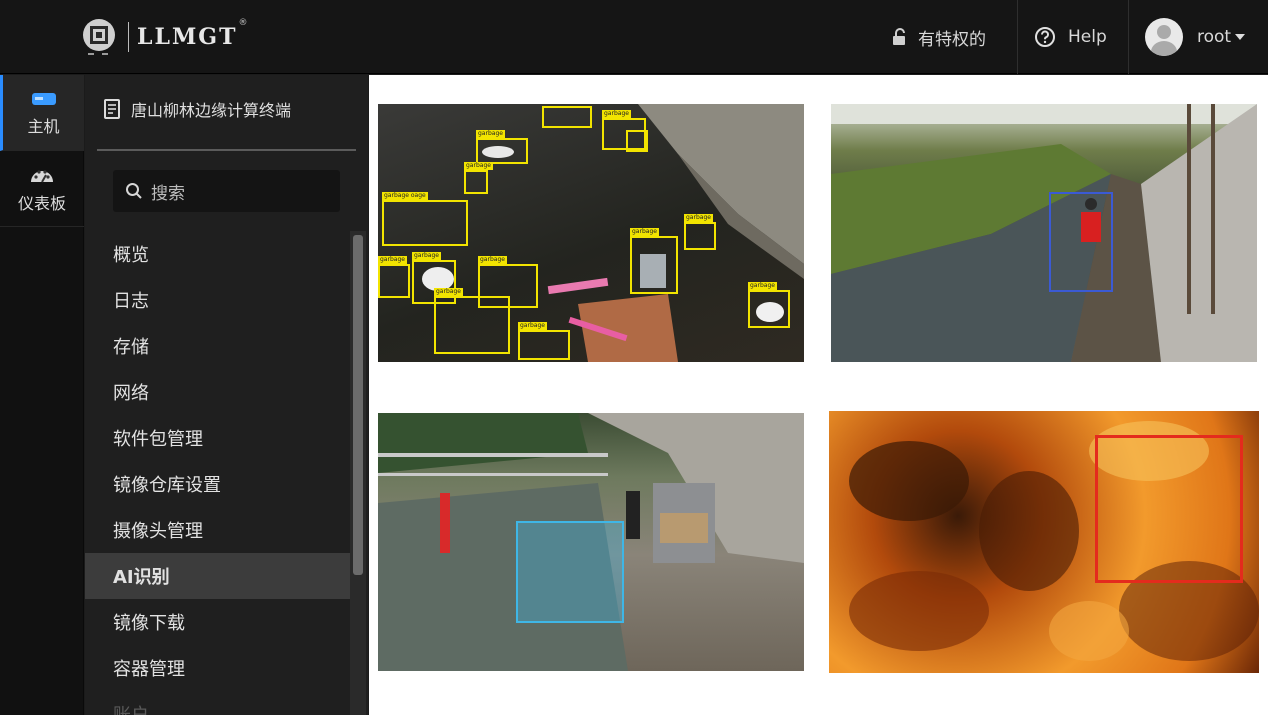 The image size is (1268, 715). What do you see at coordinates (358, 405) in the screenshot?
I see `sidebar-scrollbar-thumb` at bounding box center [358, 405].